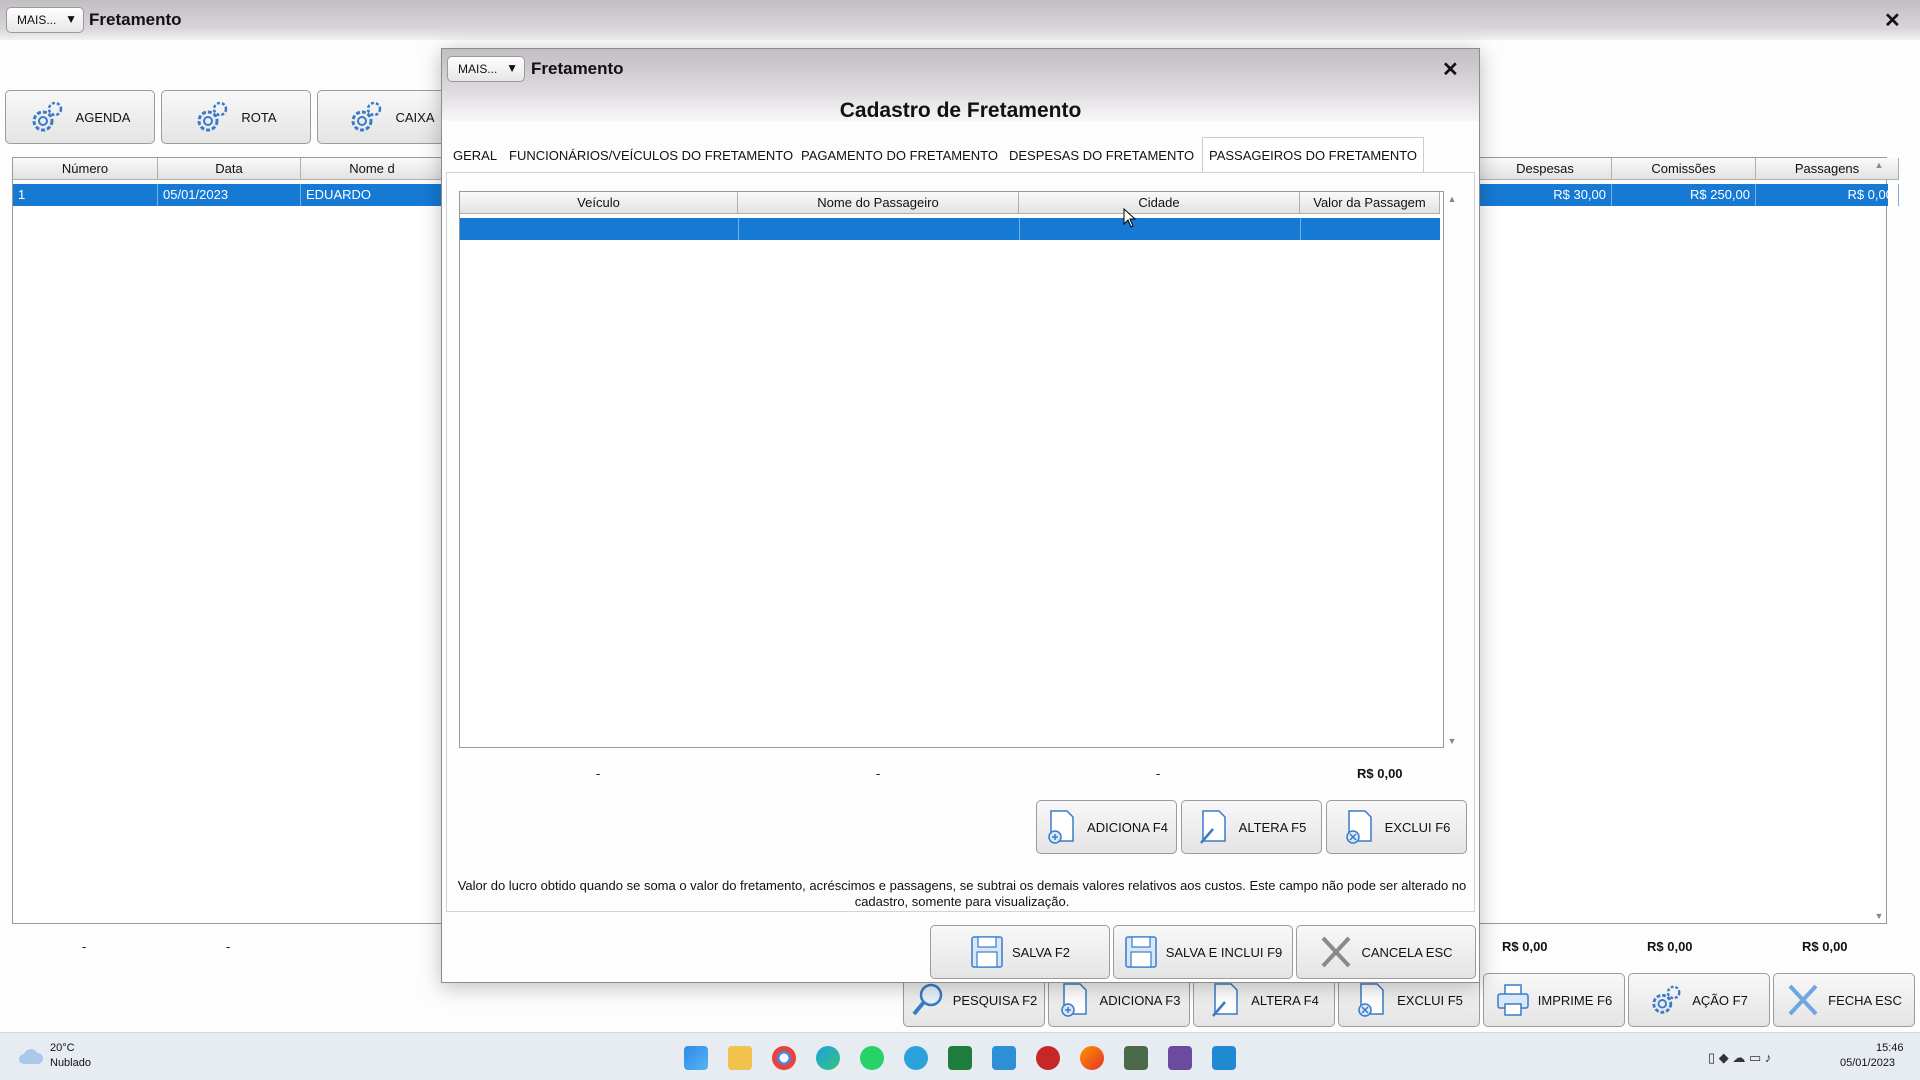 This screenshot has height=1080, width=1920. What do you see at coordinates (1106, 827) in the screenshot?
I see `adiciona-passageiro-button: ADICIONA F4` at bounding box center [1106, 827].